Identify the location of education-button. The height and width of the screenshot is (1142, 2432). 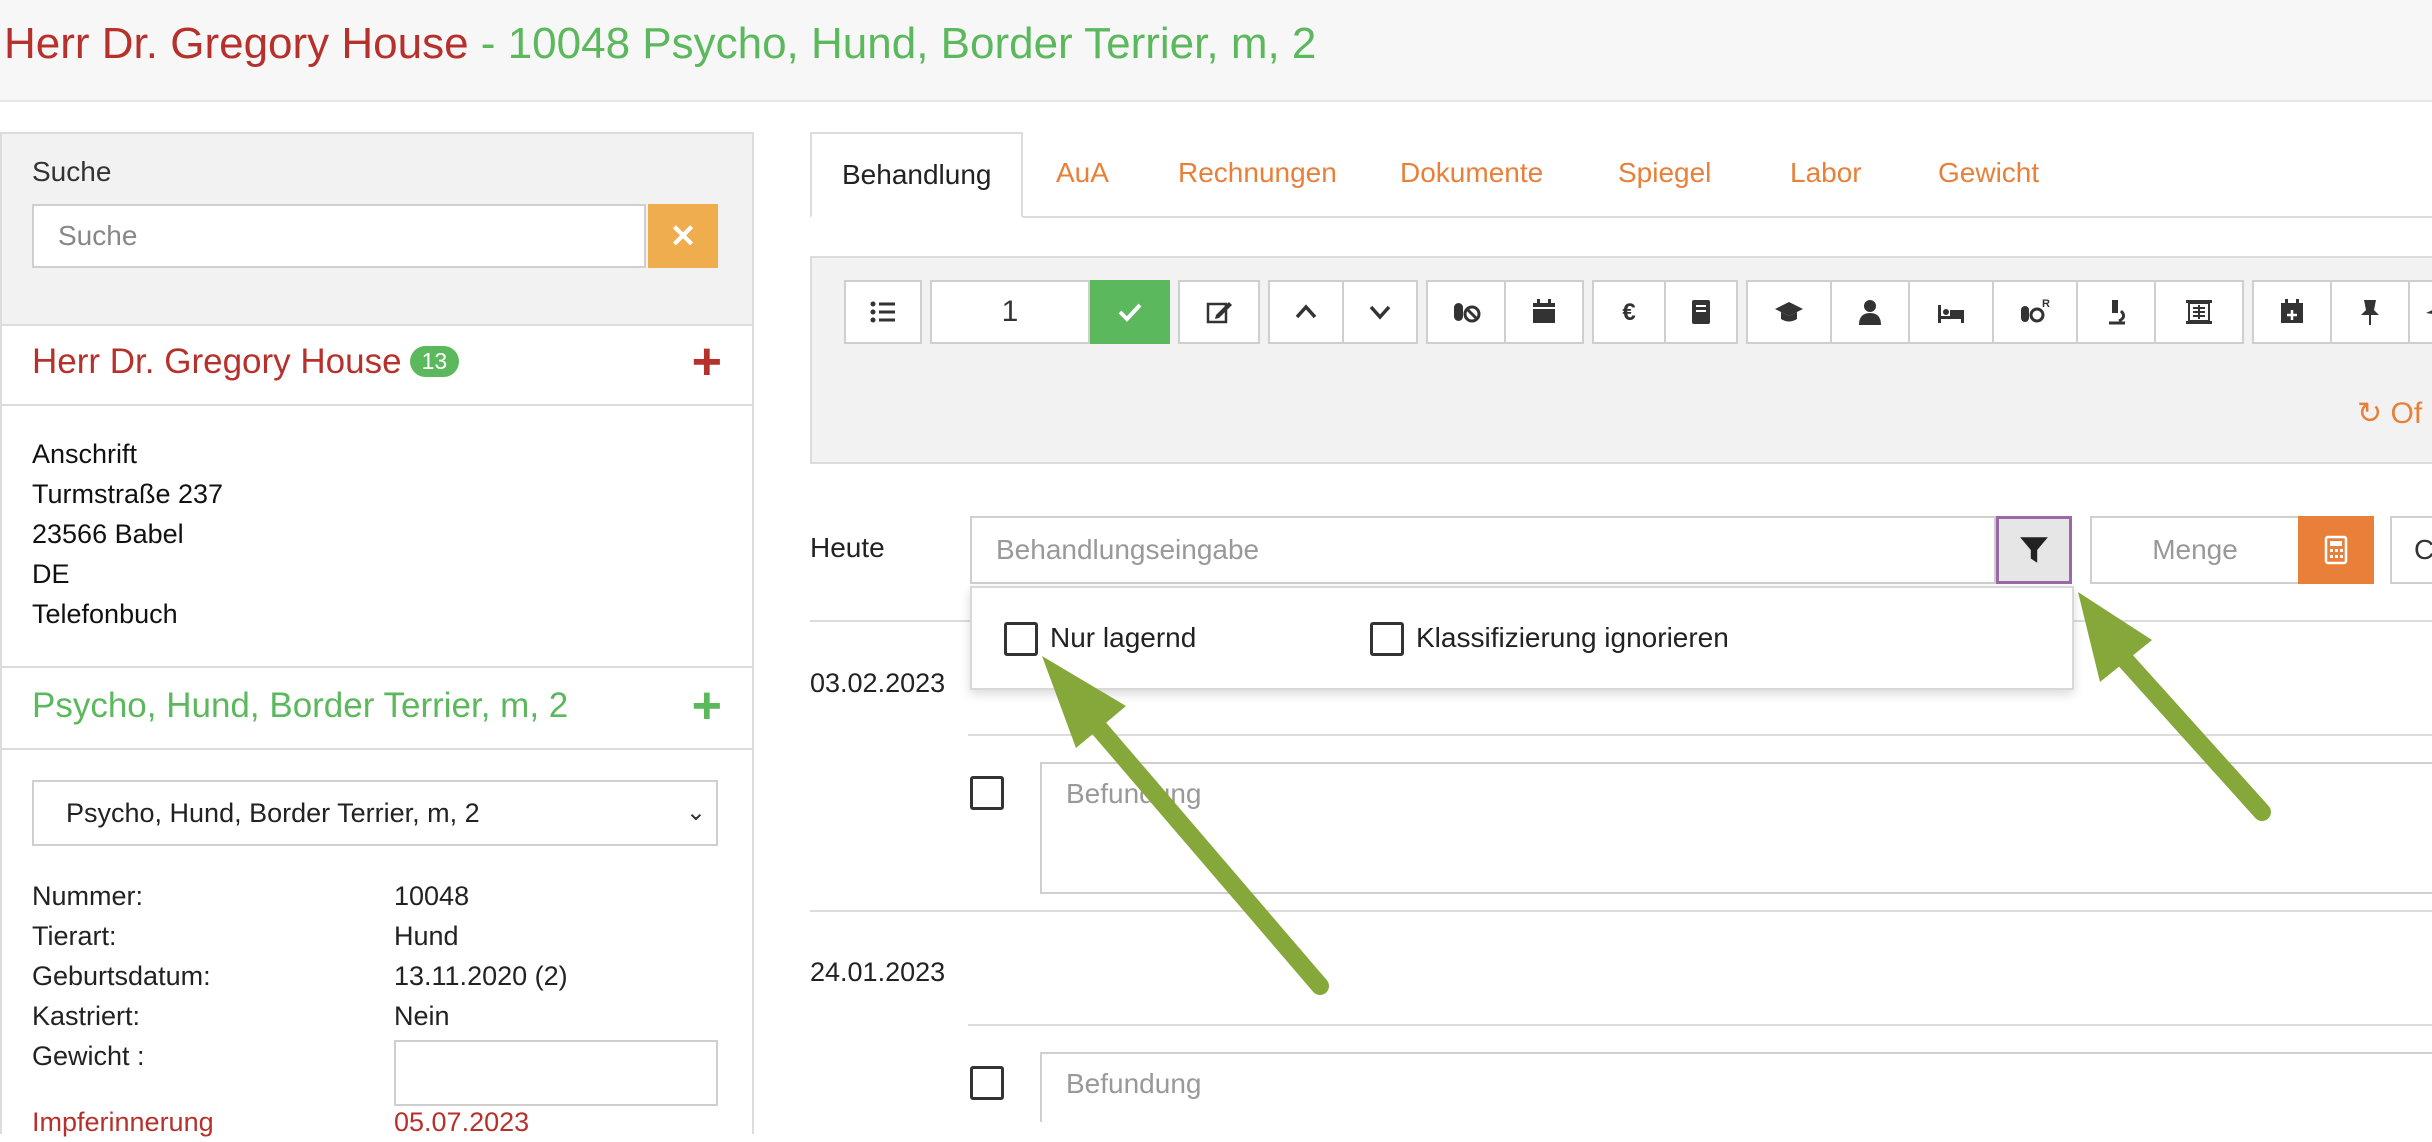
(1789, 312).